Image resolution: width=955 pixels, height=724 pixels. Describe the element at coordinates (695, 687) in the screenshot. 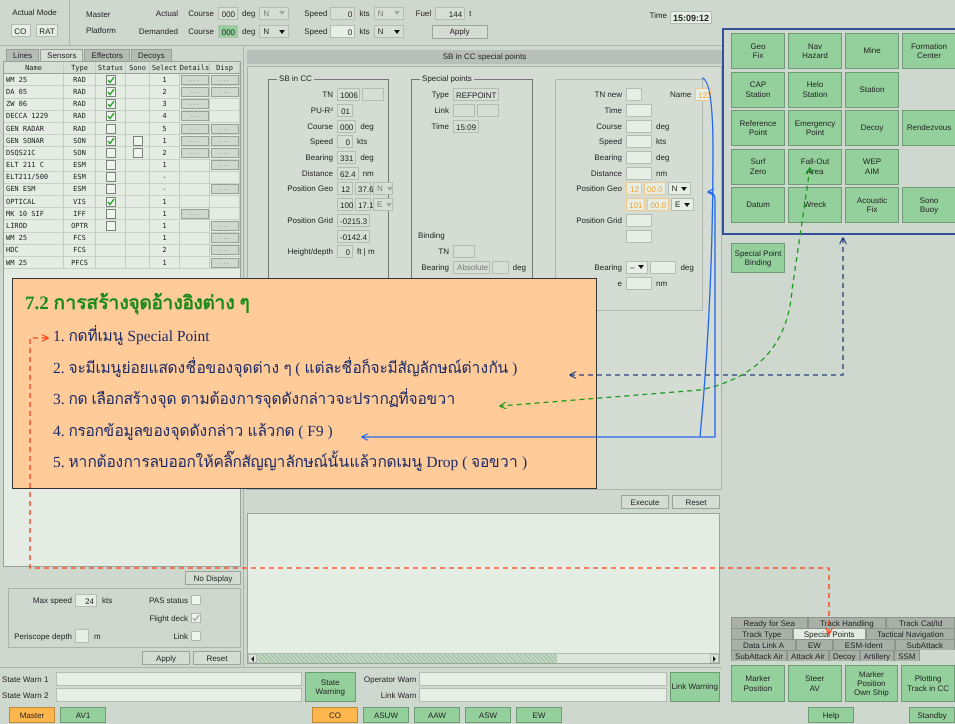

I see `link-warning-button: Link Warning` at that location.